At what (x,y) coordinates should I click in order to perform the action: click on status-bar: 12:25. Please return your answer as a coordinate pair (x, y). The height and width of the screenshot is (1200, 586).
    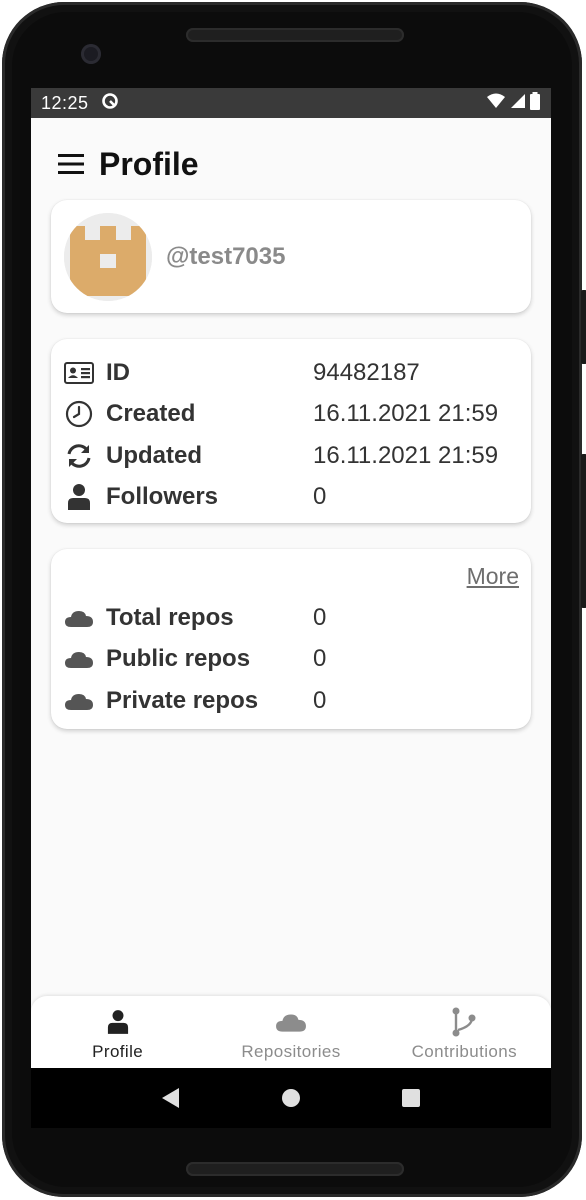
    Looking at the image, I should click on (291, 103).